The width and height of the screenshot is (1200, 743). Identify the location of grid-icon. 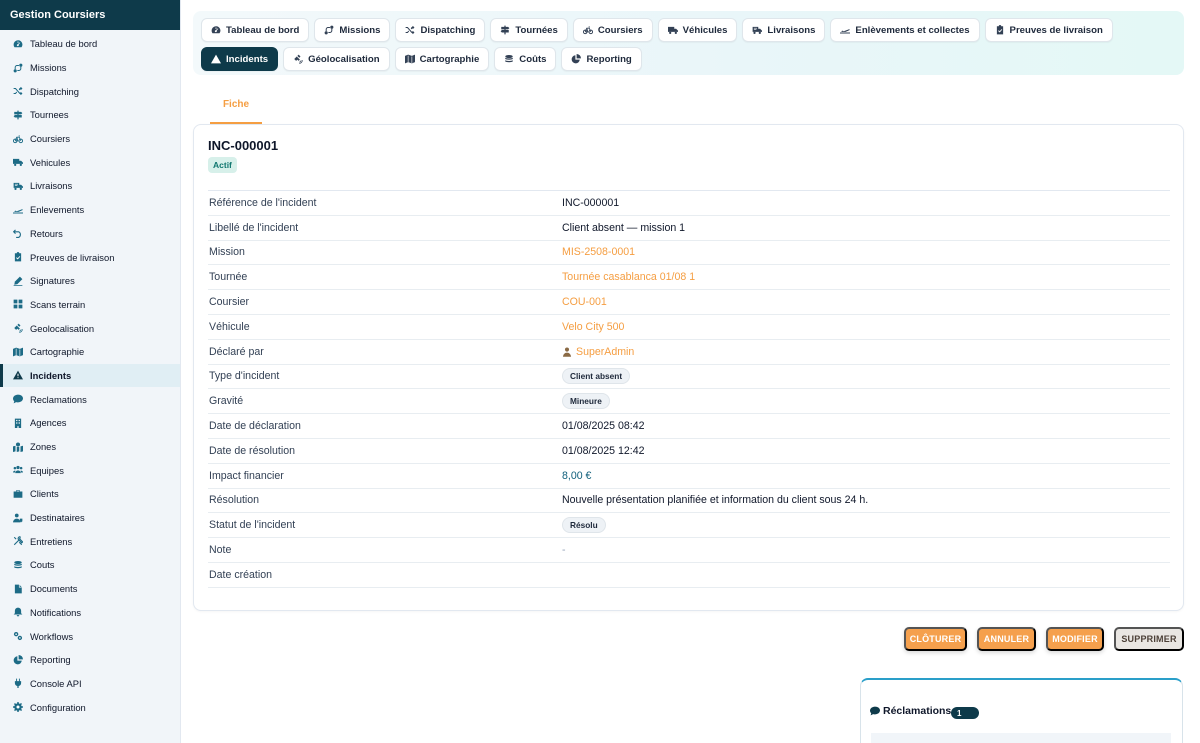
(17, 304).